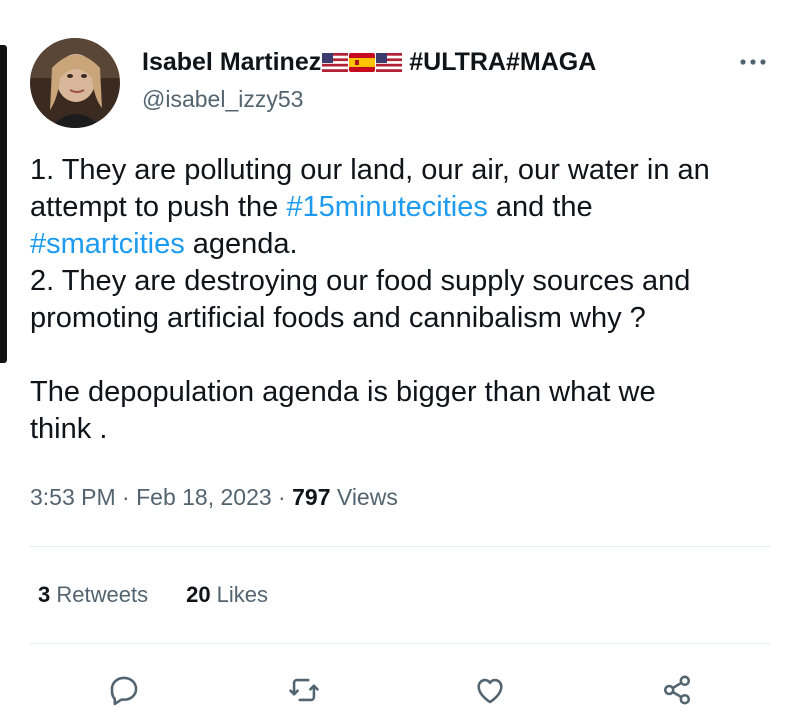 This screenshot has width=800, height=728. Describe the element at coordinates (753, 62) in the screenshot. I see `more-options-icon` at that location.